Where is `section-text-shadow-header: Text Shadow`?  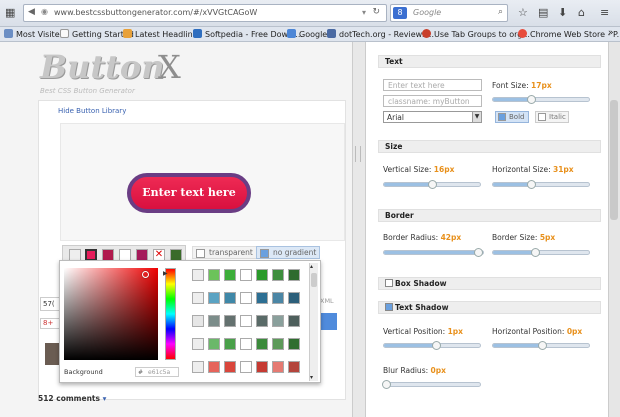
section-text-shadow-header: Text Shadow is located at coordinates (489, 307).